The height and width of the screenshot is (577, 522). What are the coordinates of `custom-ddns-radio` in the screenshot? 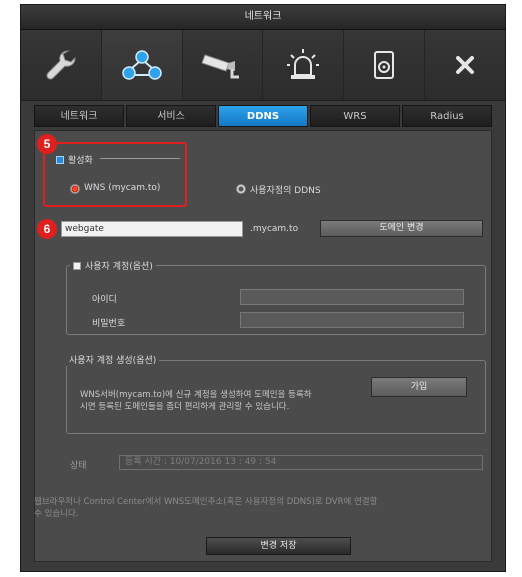 It's located at (241, 189).